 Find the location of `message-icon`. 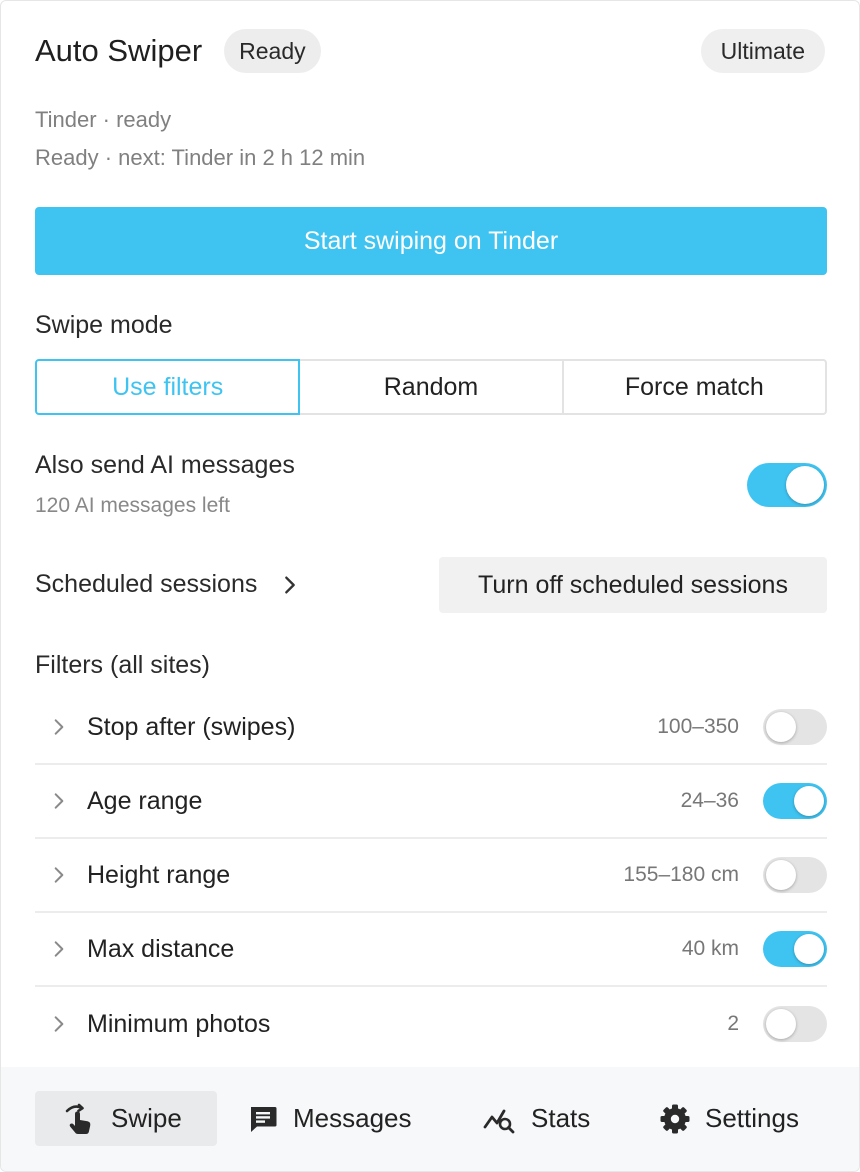

message-icon is located at coordinates (264, 1119).